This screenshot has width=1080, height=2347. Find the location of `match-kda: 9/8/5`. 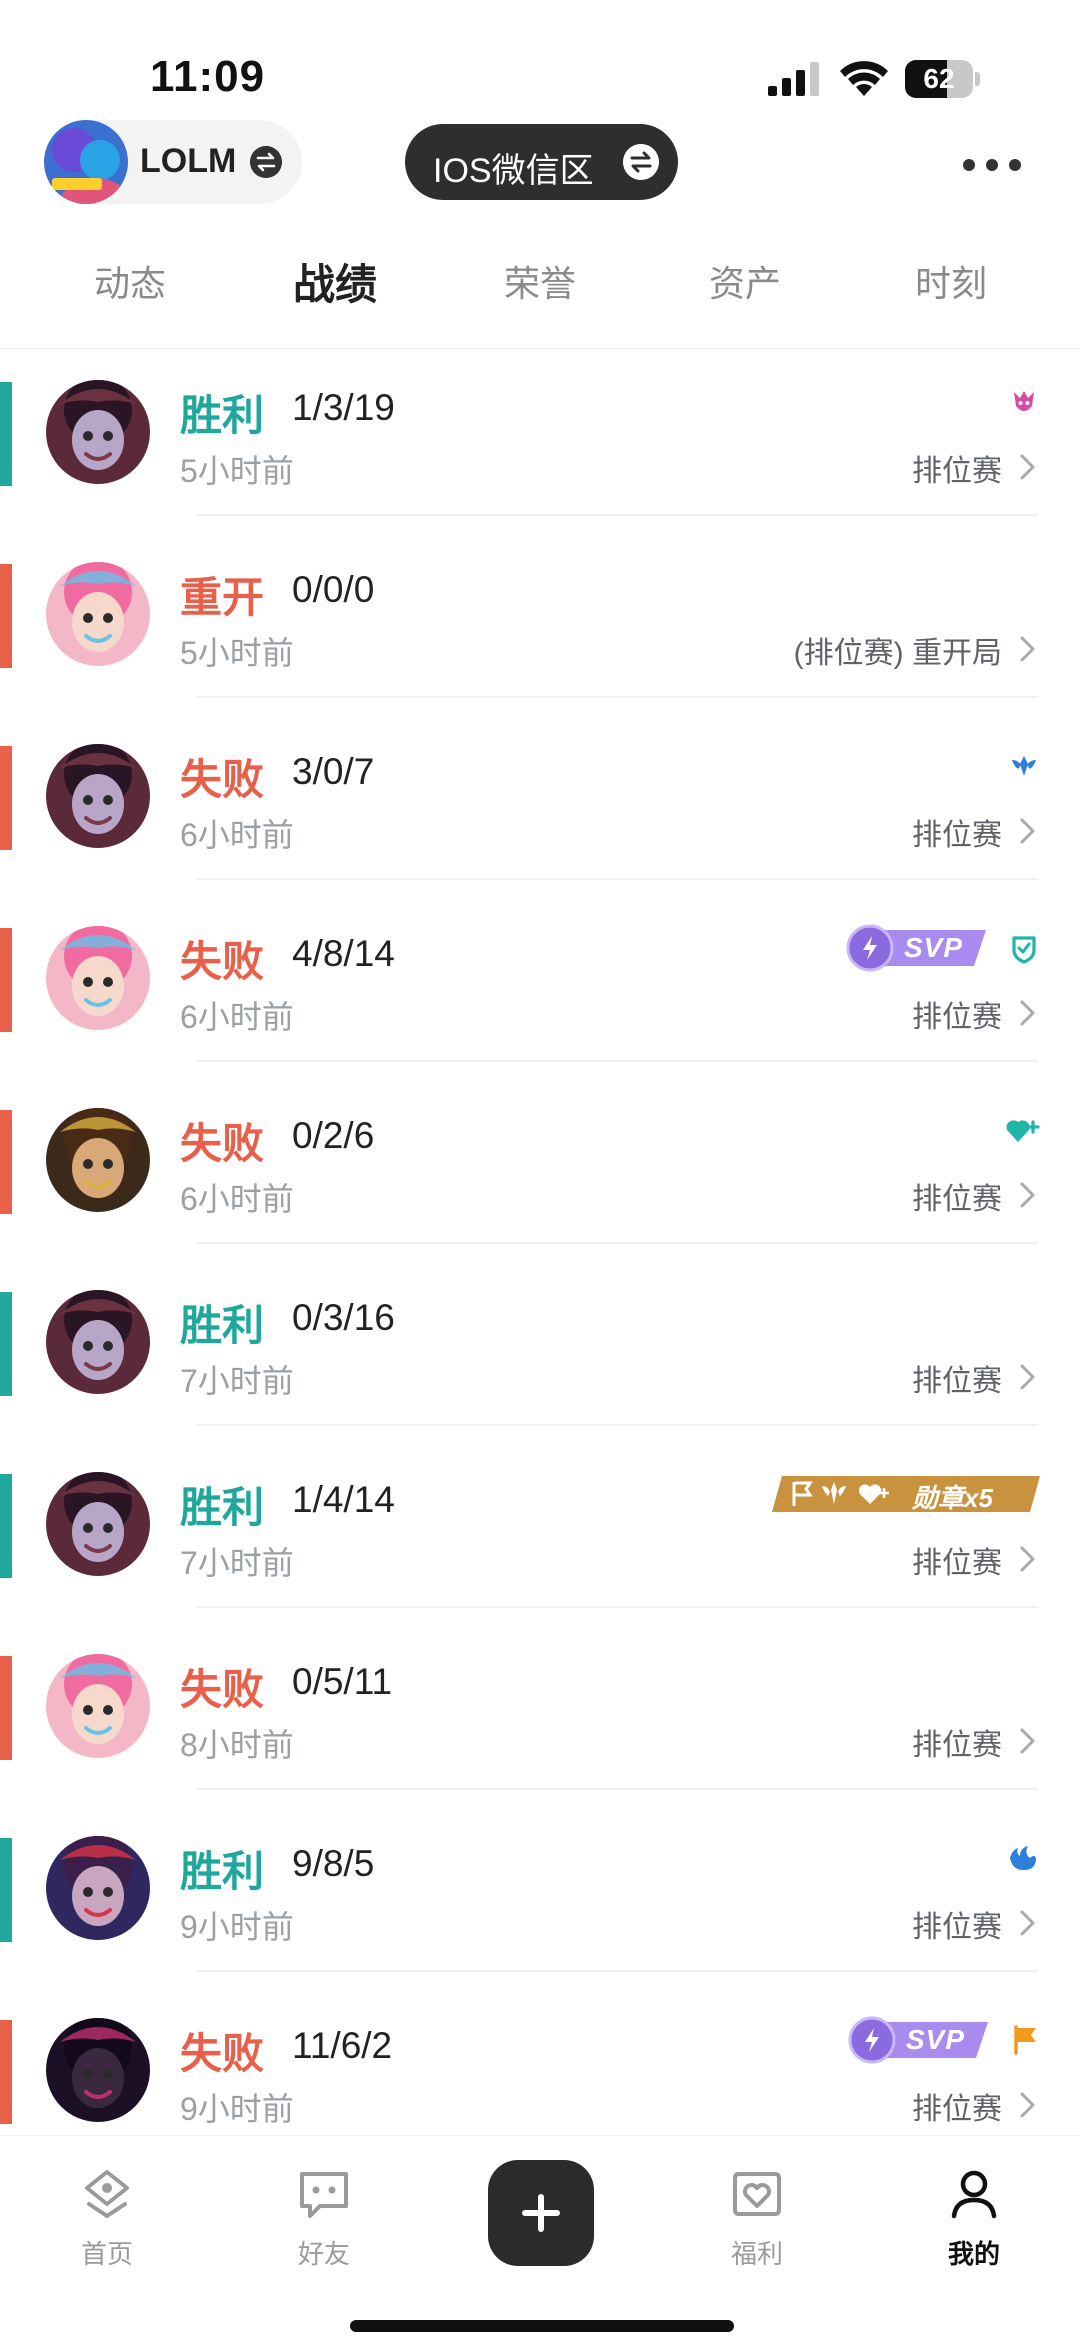

match-kda: 9/8/5 is located at coordinates (333, 1863).